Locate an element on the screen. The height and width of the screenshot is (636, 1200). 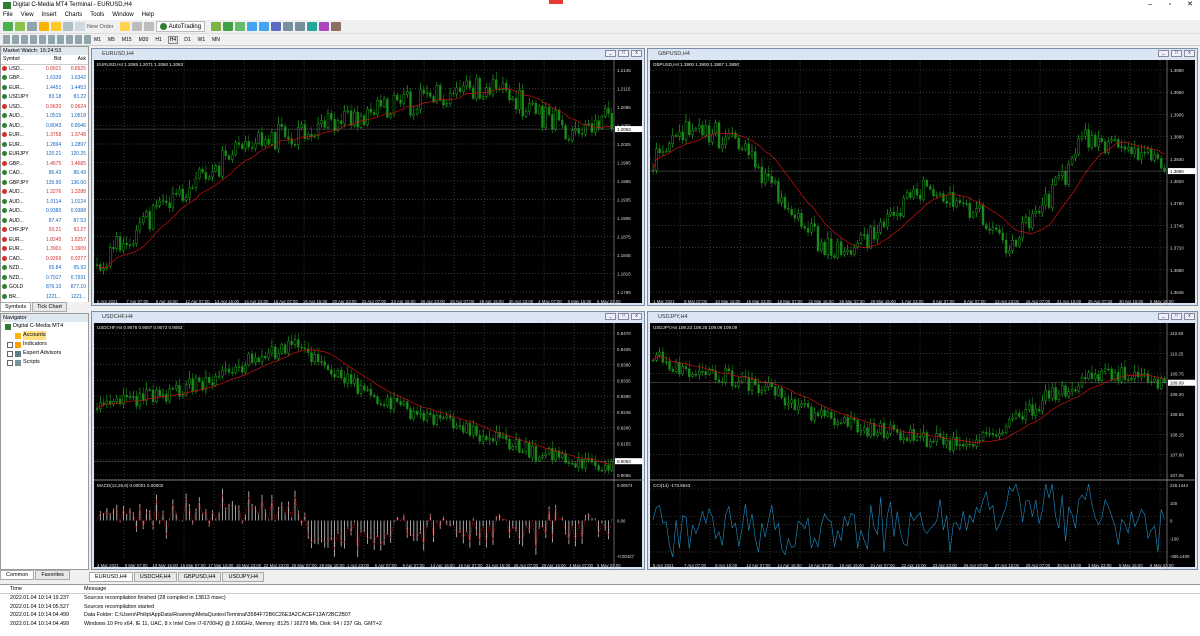
fibonacci-icon is located at coordinates (60, 39).